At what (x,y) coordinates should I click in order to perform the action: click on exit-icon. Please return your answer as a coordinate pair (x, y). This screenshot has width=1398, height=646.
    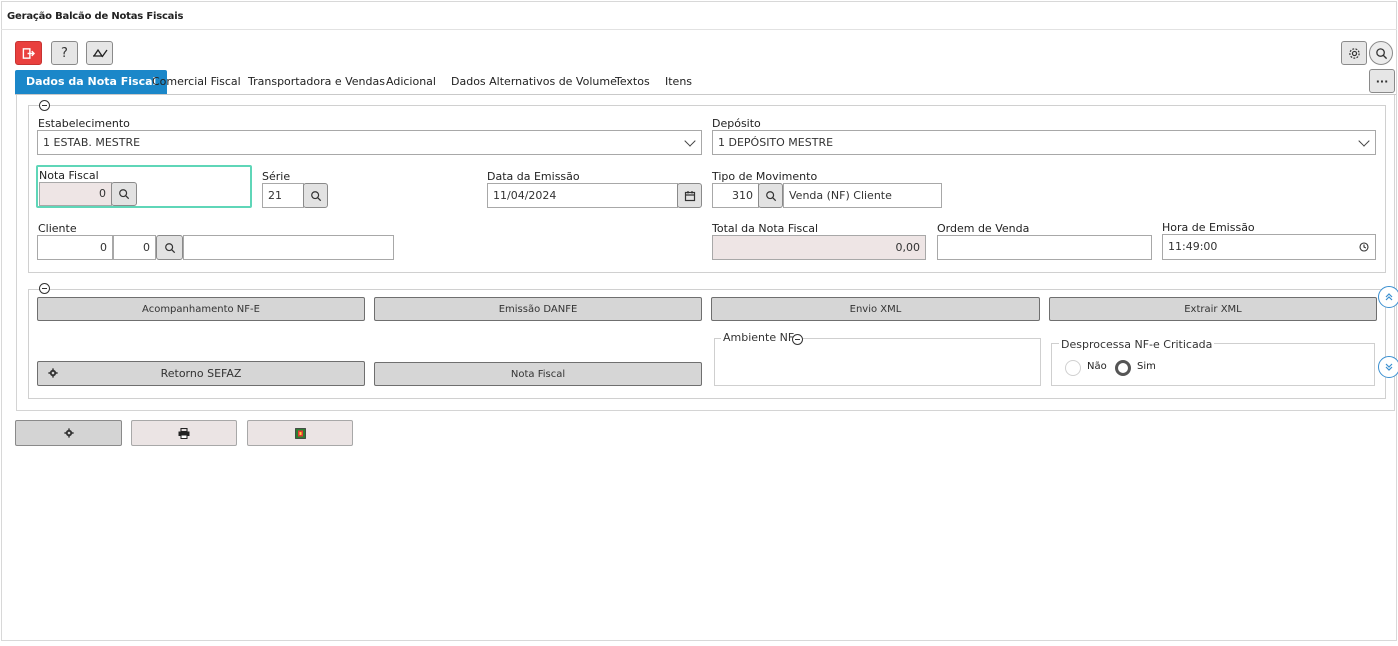
    Looking at the image, I should click on (28, 53).